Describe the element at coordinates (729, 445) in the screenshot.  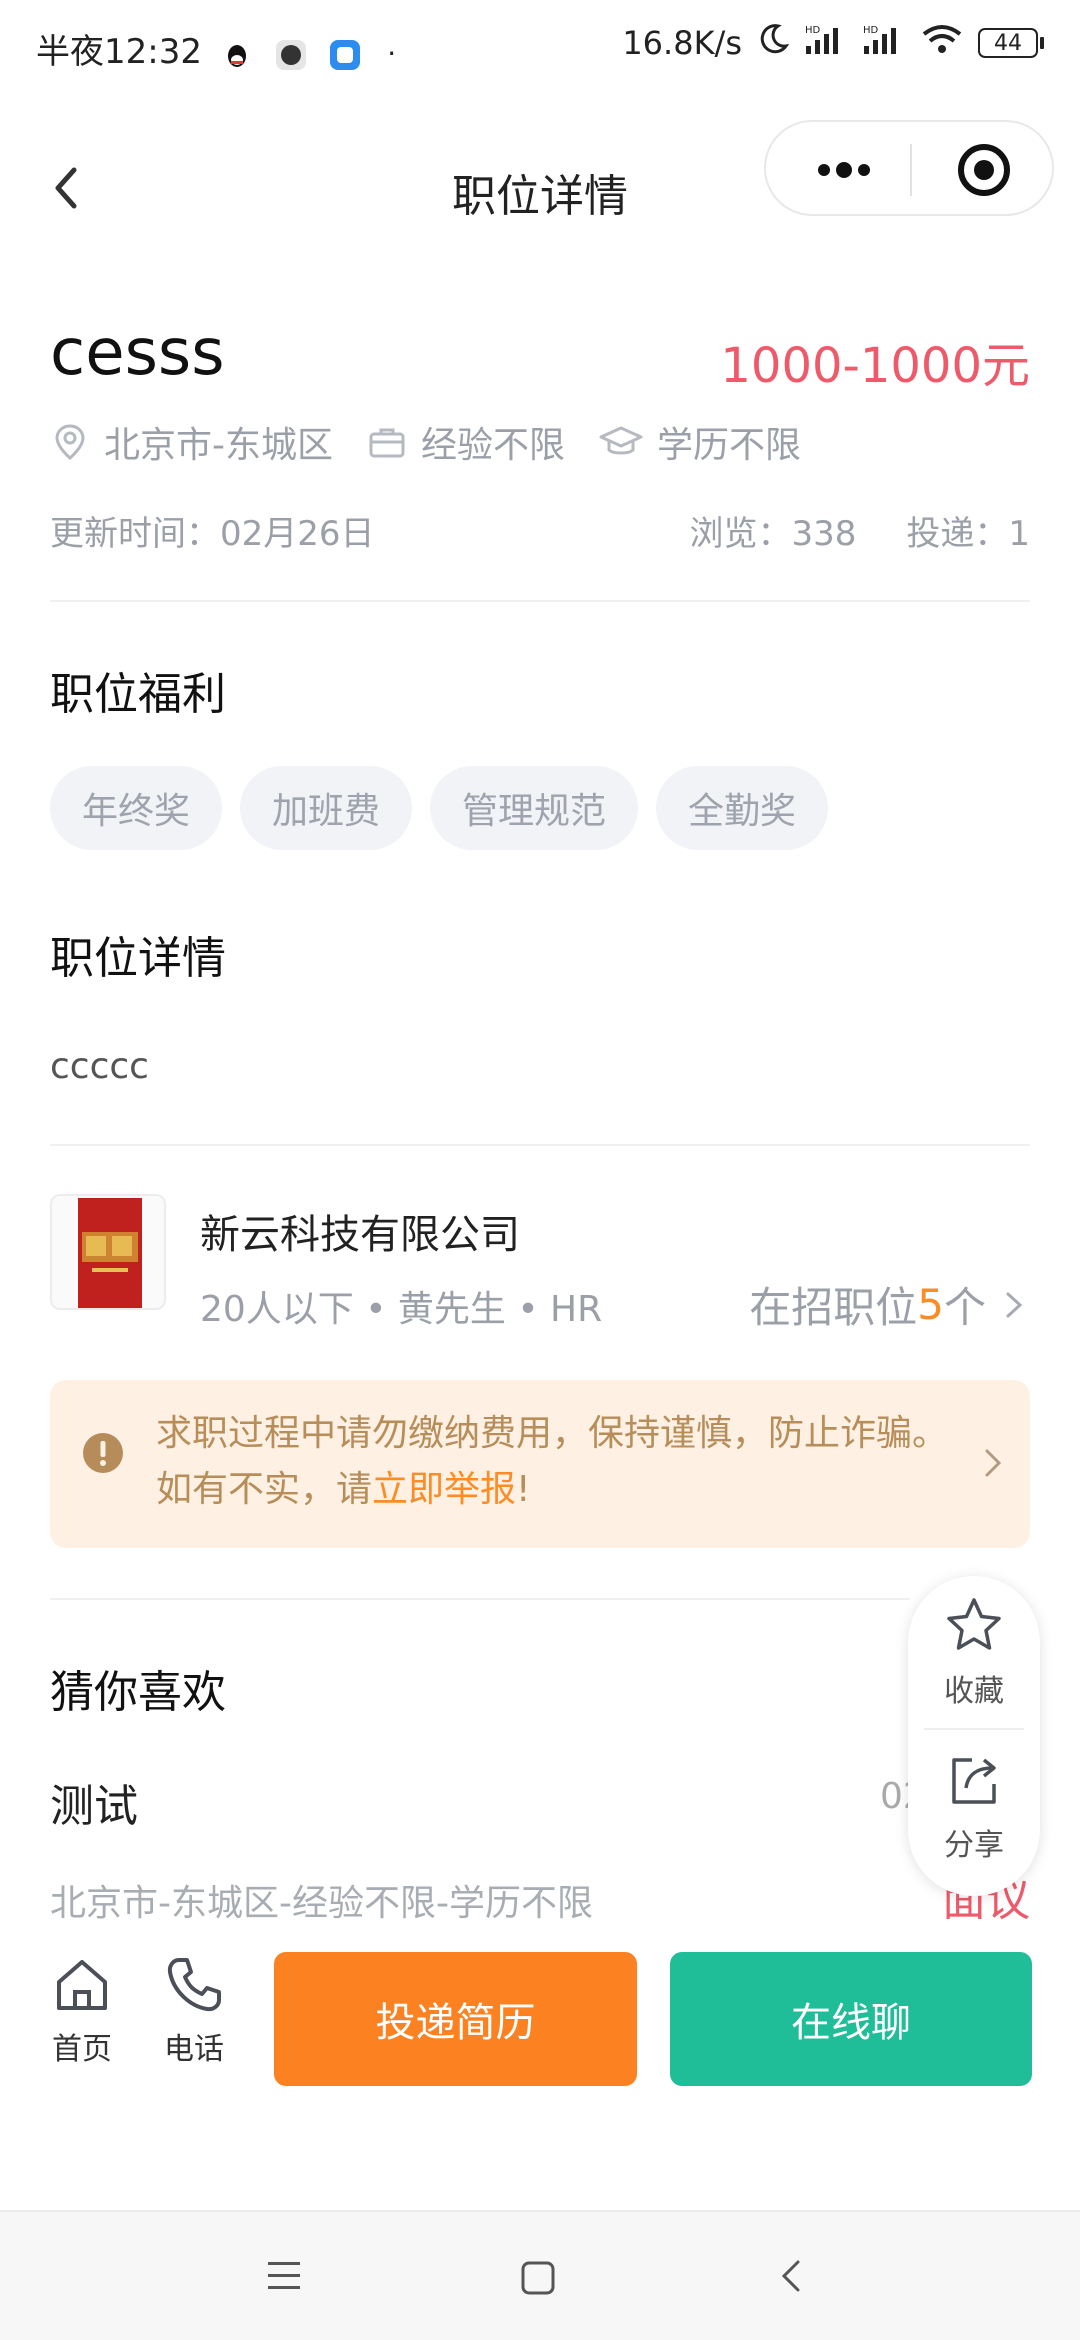
I see `education-text: 学历不限` at that location.